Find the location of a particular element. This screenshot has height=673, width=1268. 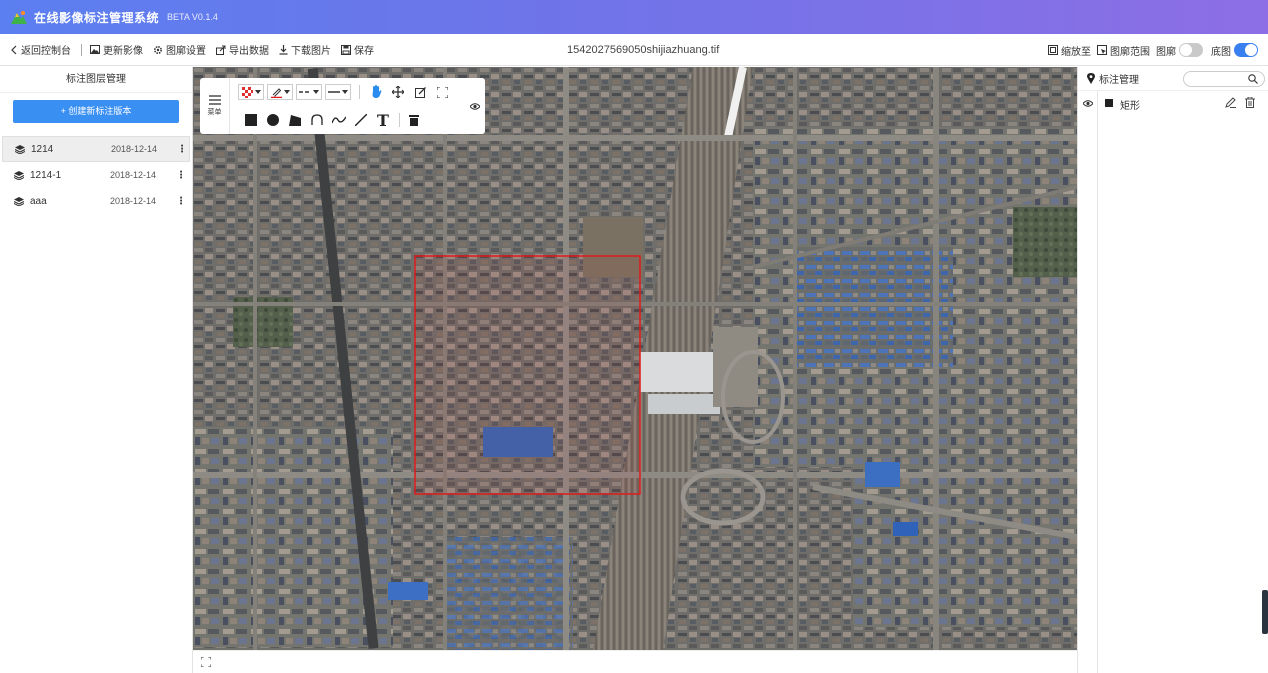

panel-title: 标注图层管理 is located at coordinates (96, 80).